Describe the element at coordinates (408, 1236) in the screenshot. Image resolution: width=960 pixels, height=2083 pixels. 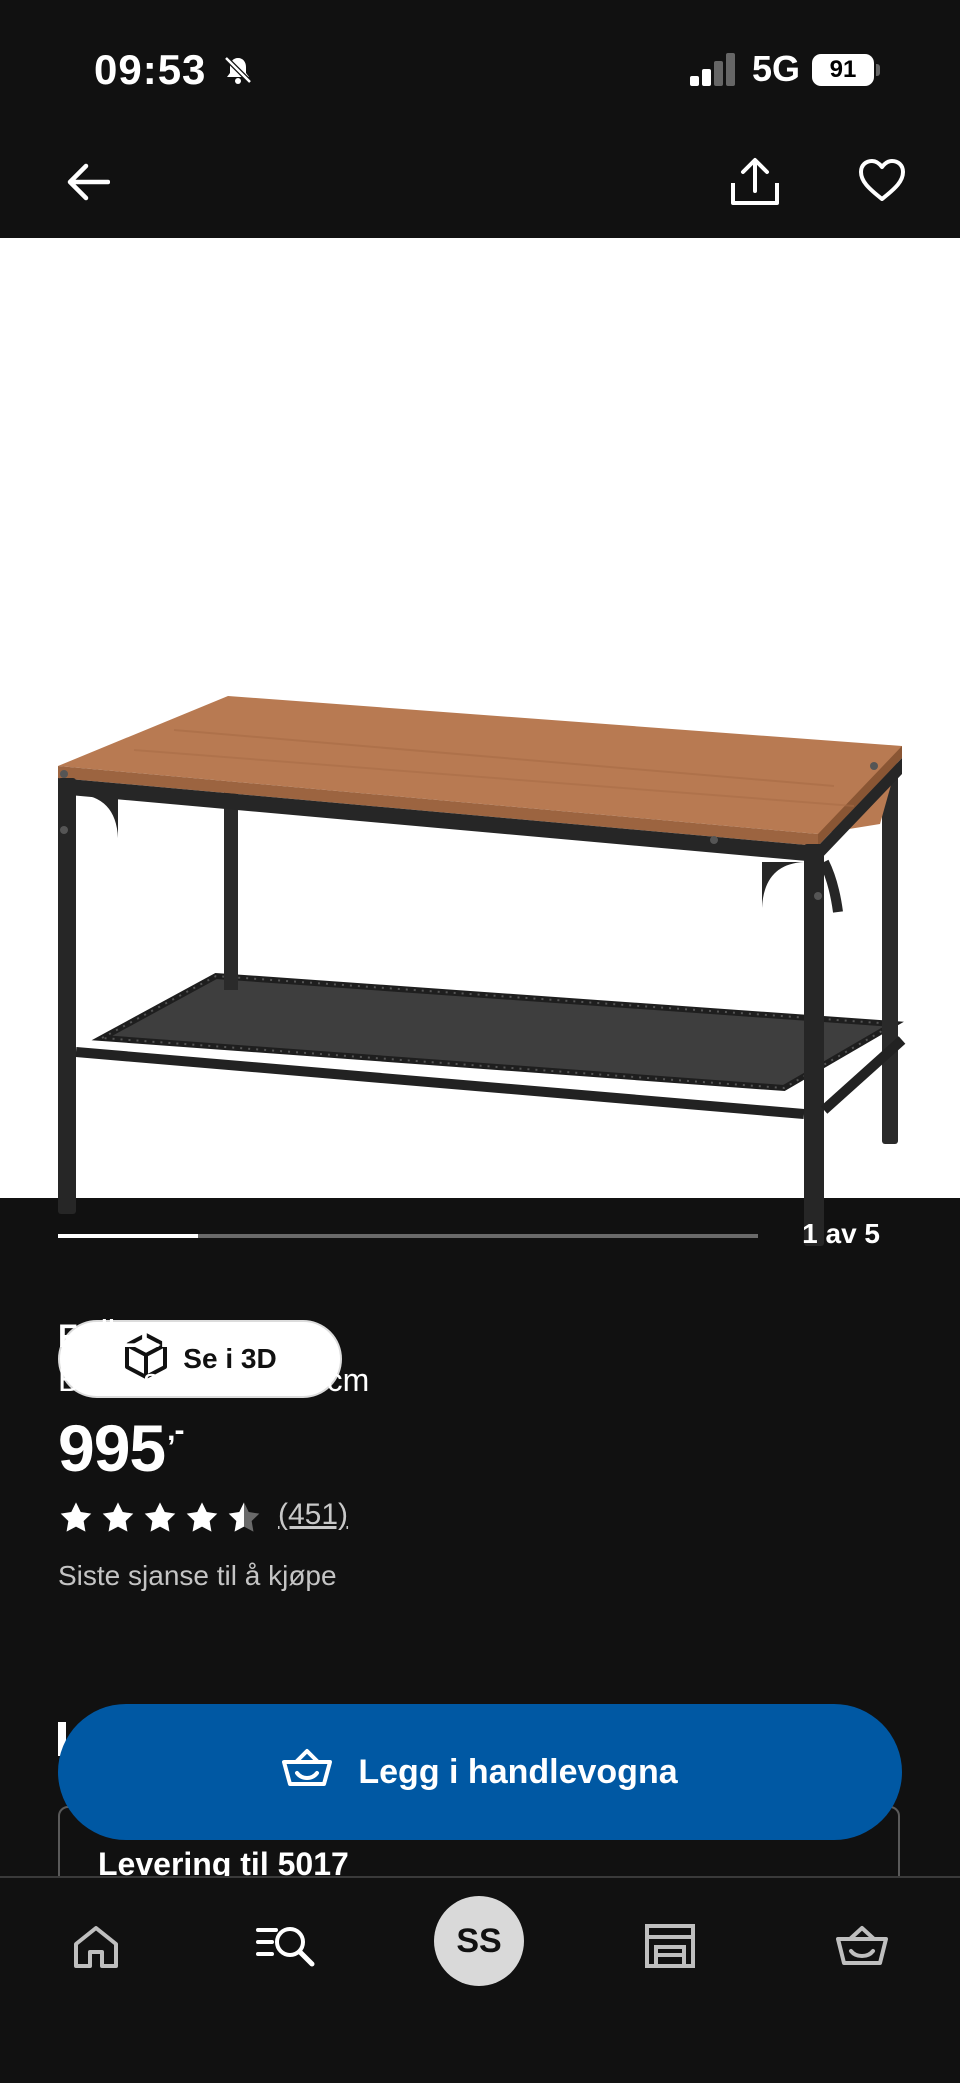
I see `gallery-progress-track` at that location.